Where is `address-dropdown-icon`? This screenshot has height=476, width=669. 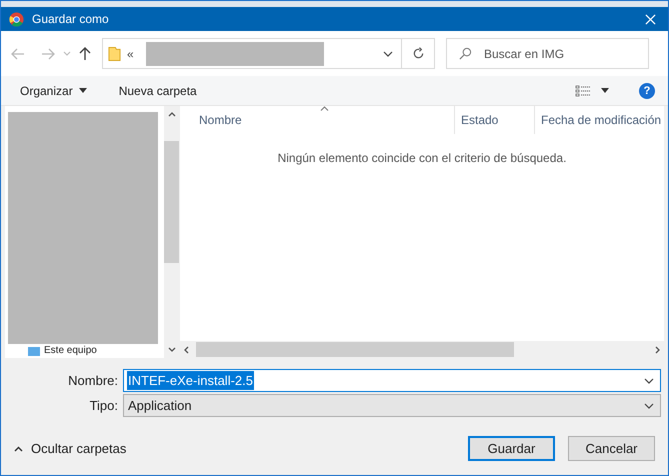
address-dropdown-icon is located at coordinates (388, 53).